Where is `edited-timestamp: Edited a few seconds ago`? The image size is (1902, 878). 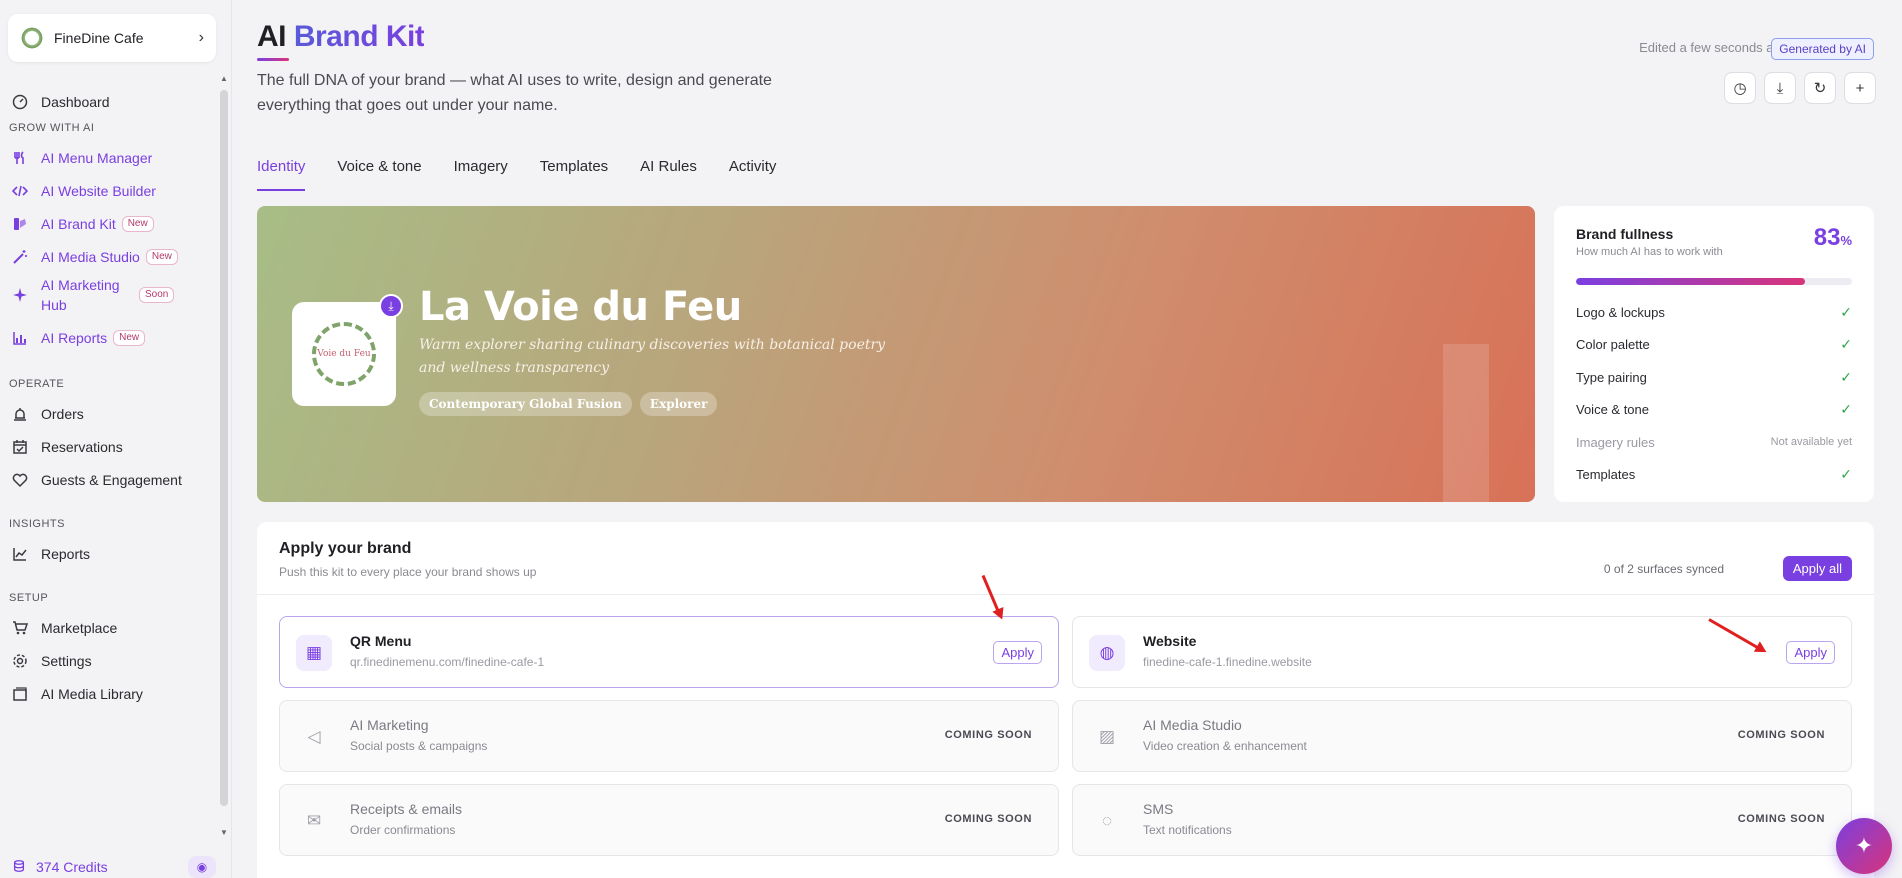
edited-timestamp: Edited a few seconds ago is located at coordinates (1713, 47).